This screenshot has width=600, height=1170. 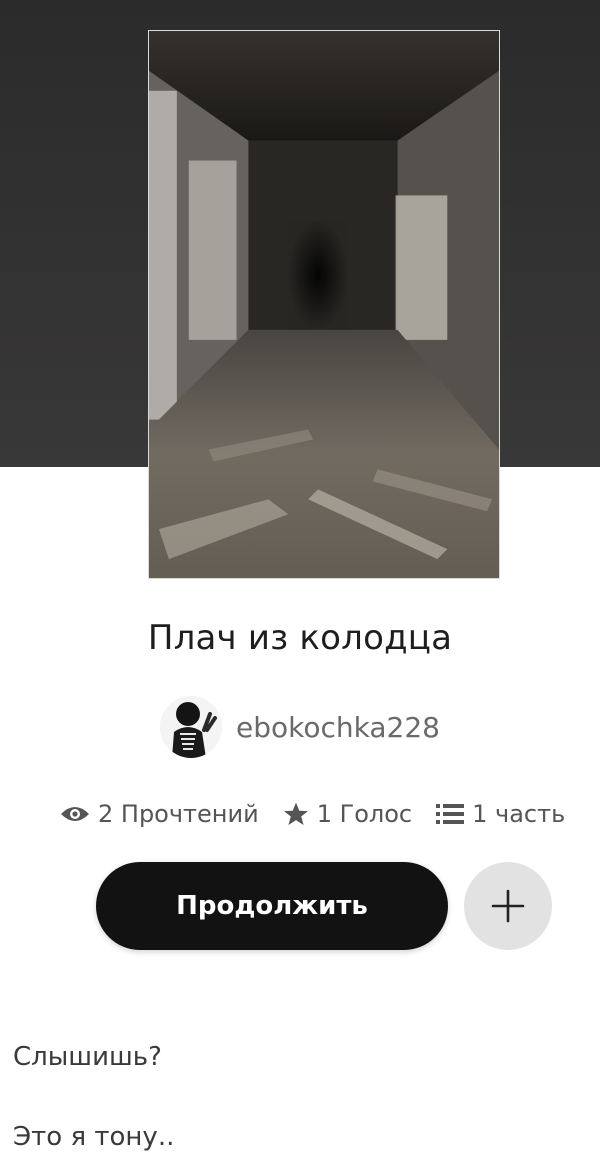 I want to click on add-to-library-button, so click(x=508, y=906).